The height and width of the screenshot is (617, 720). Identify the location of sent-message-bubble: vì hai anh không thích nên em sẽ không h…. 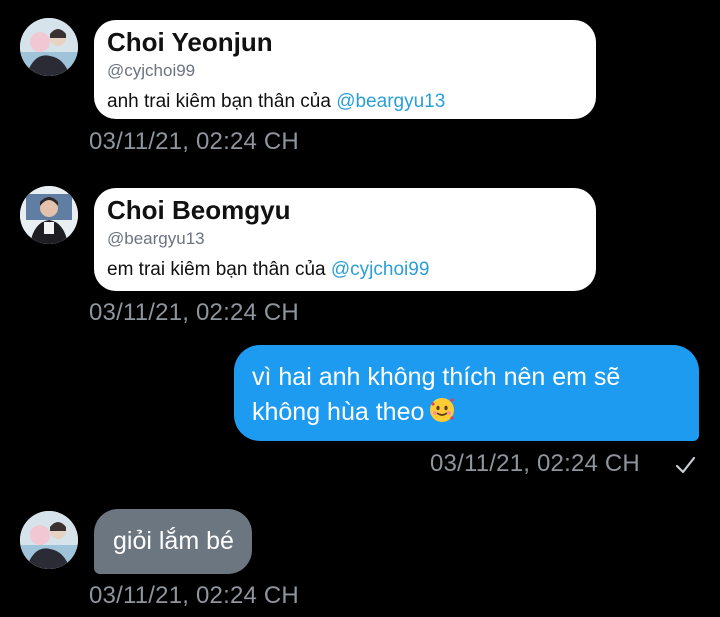
(466, 393).